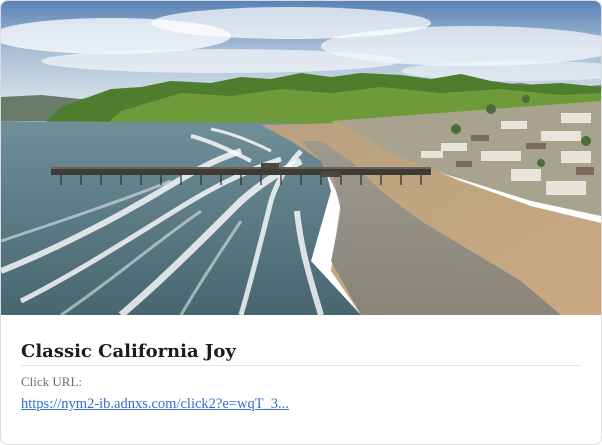 This screenshot has height=445, width=602. Describe the element at coordinates (128, 351) in the screenshot. I see `ad-title: Classic California Joy` at that location.